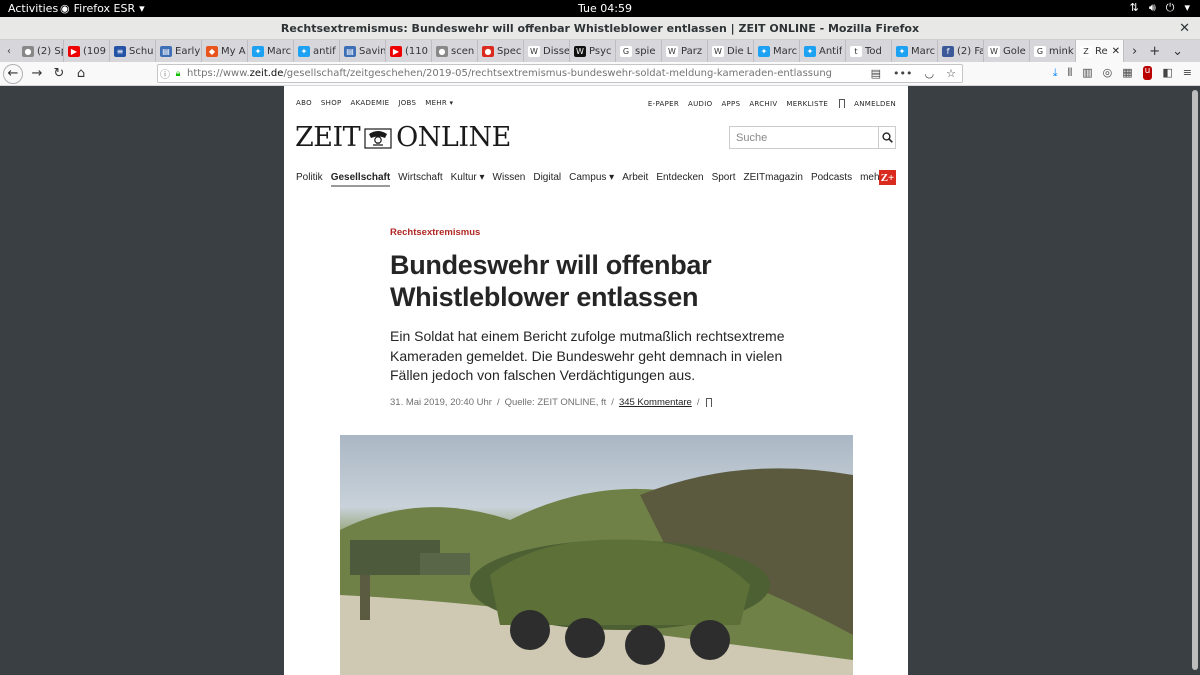 The height and width of the screenshot is (675, 1200). Describe the element at coordinates (679, 179) in the screenshot. I see `main-nav-link: Entdecken` at that location.